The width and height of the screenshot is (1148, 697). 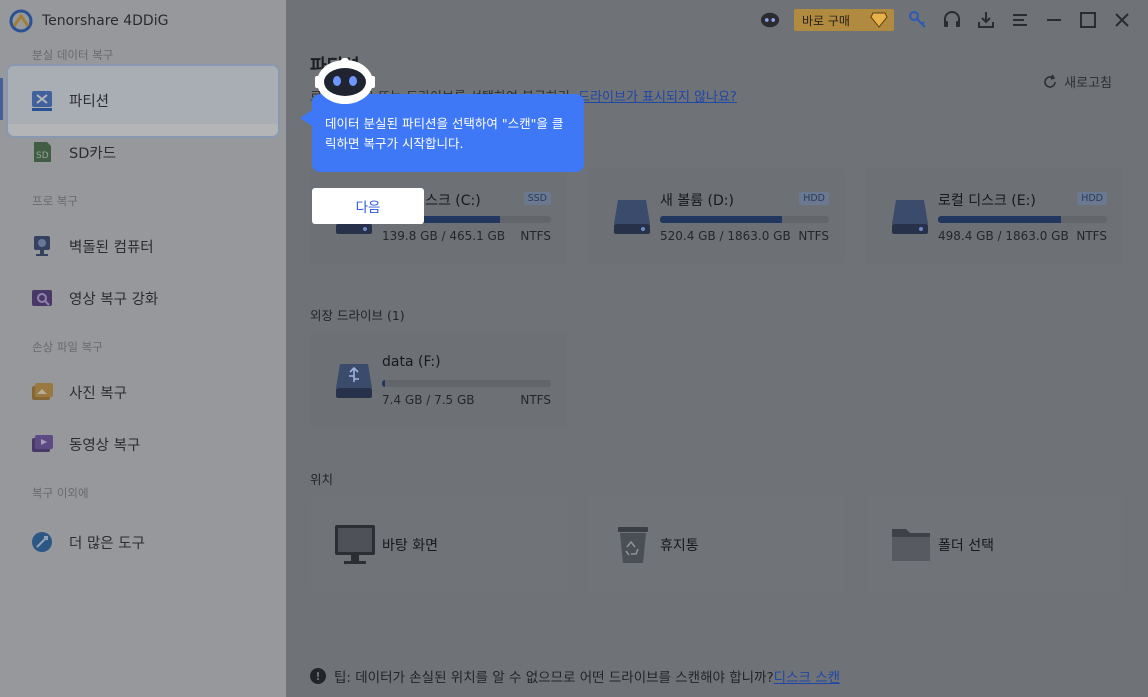 I want to click on location-desktop: 바탕 화면, so click(x=438, y=544).